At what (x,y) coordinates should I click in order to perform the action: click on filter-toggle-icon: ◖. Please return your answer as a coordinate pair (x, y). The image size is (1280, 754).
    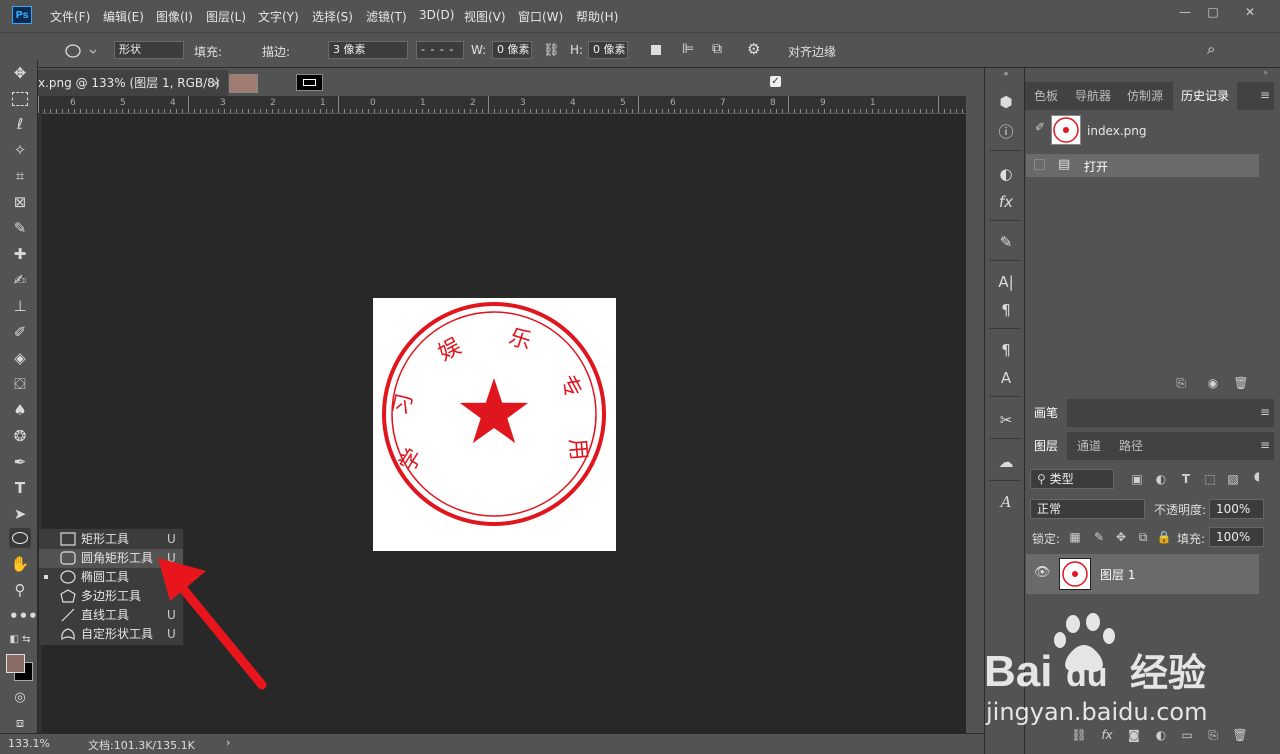
    Looking at the image, I should click on (1257, 476).